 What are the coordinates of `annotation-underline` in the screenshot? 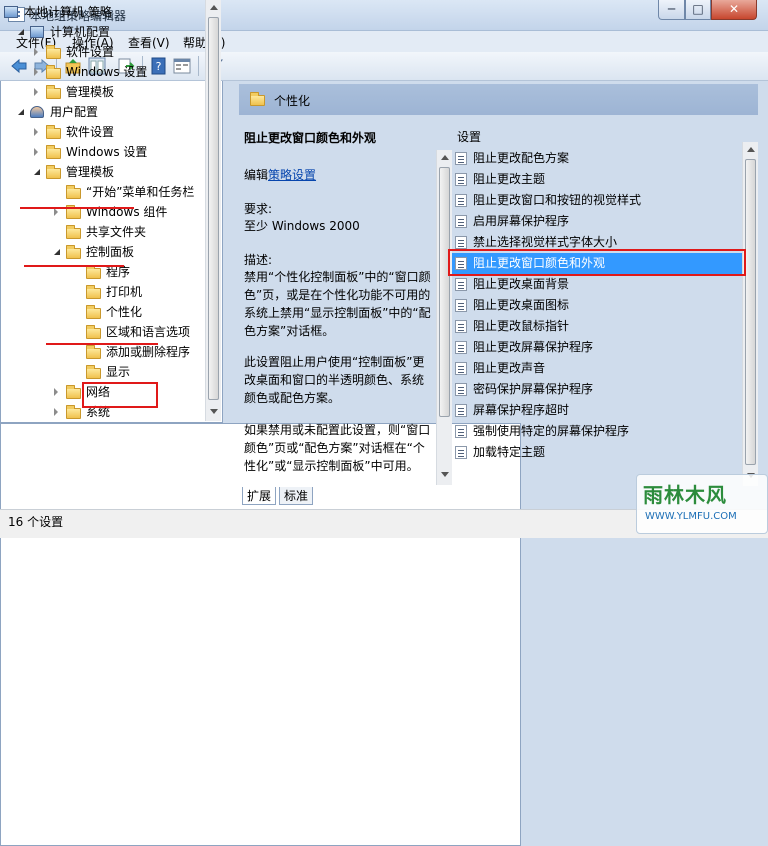 It's located at (102, 344).